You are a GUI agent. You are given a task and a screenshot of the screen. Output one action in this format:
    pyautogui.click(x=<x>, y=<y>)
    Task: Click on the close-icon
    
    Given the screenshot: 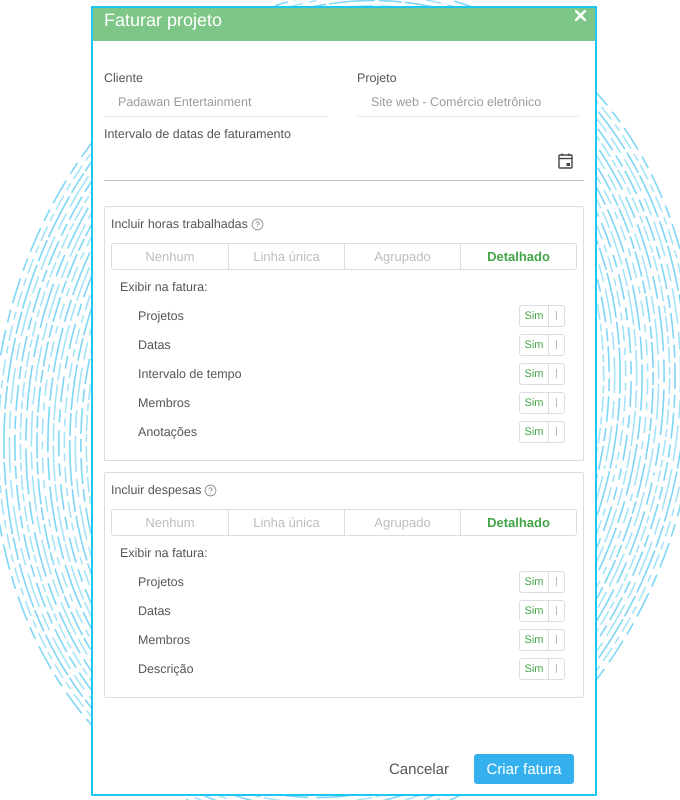 What is the action you would take?
    pyautogui.click(x=580, y=15)
    